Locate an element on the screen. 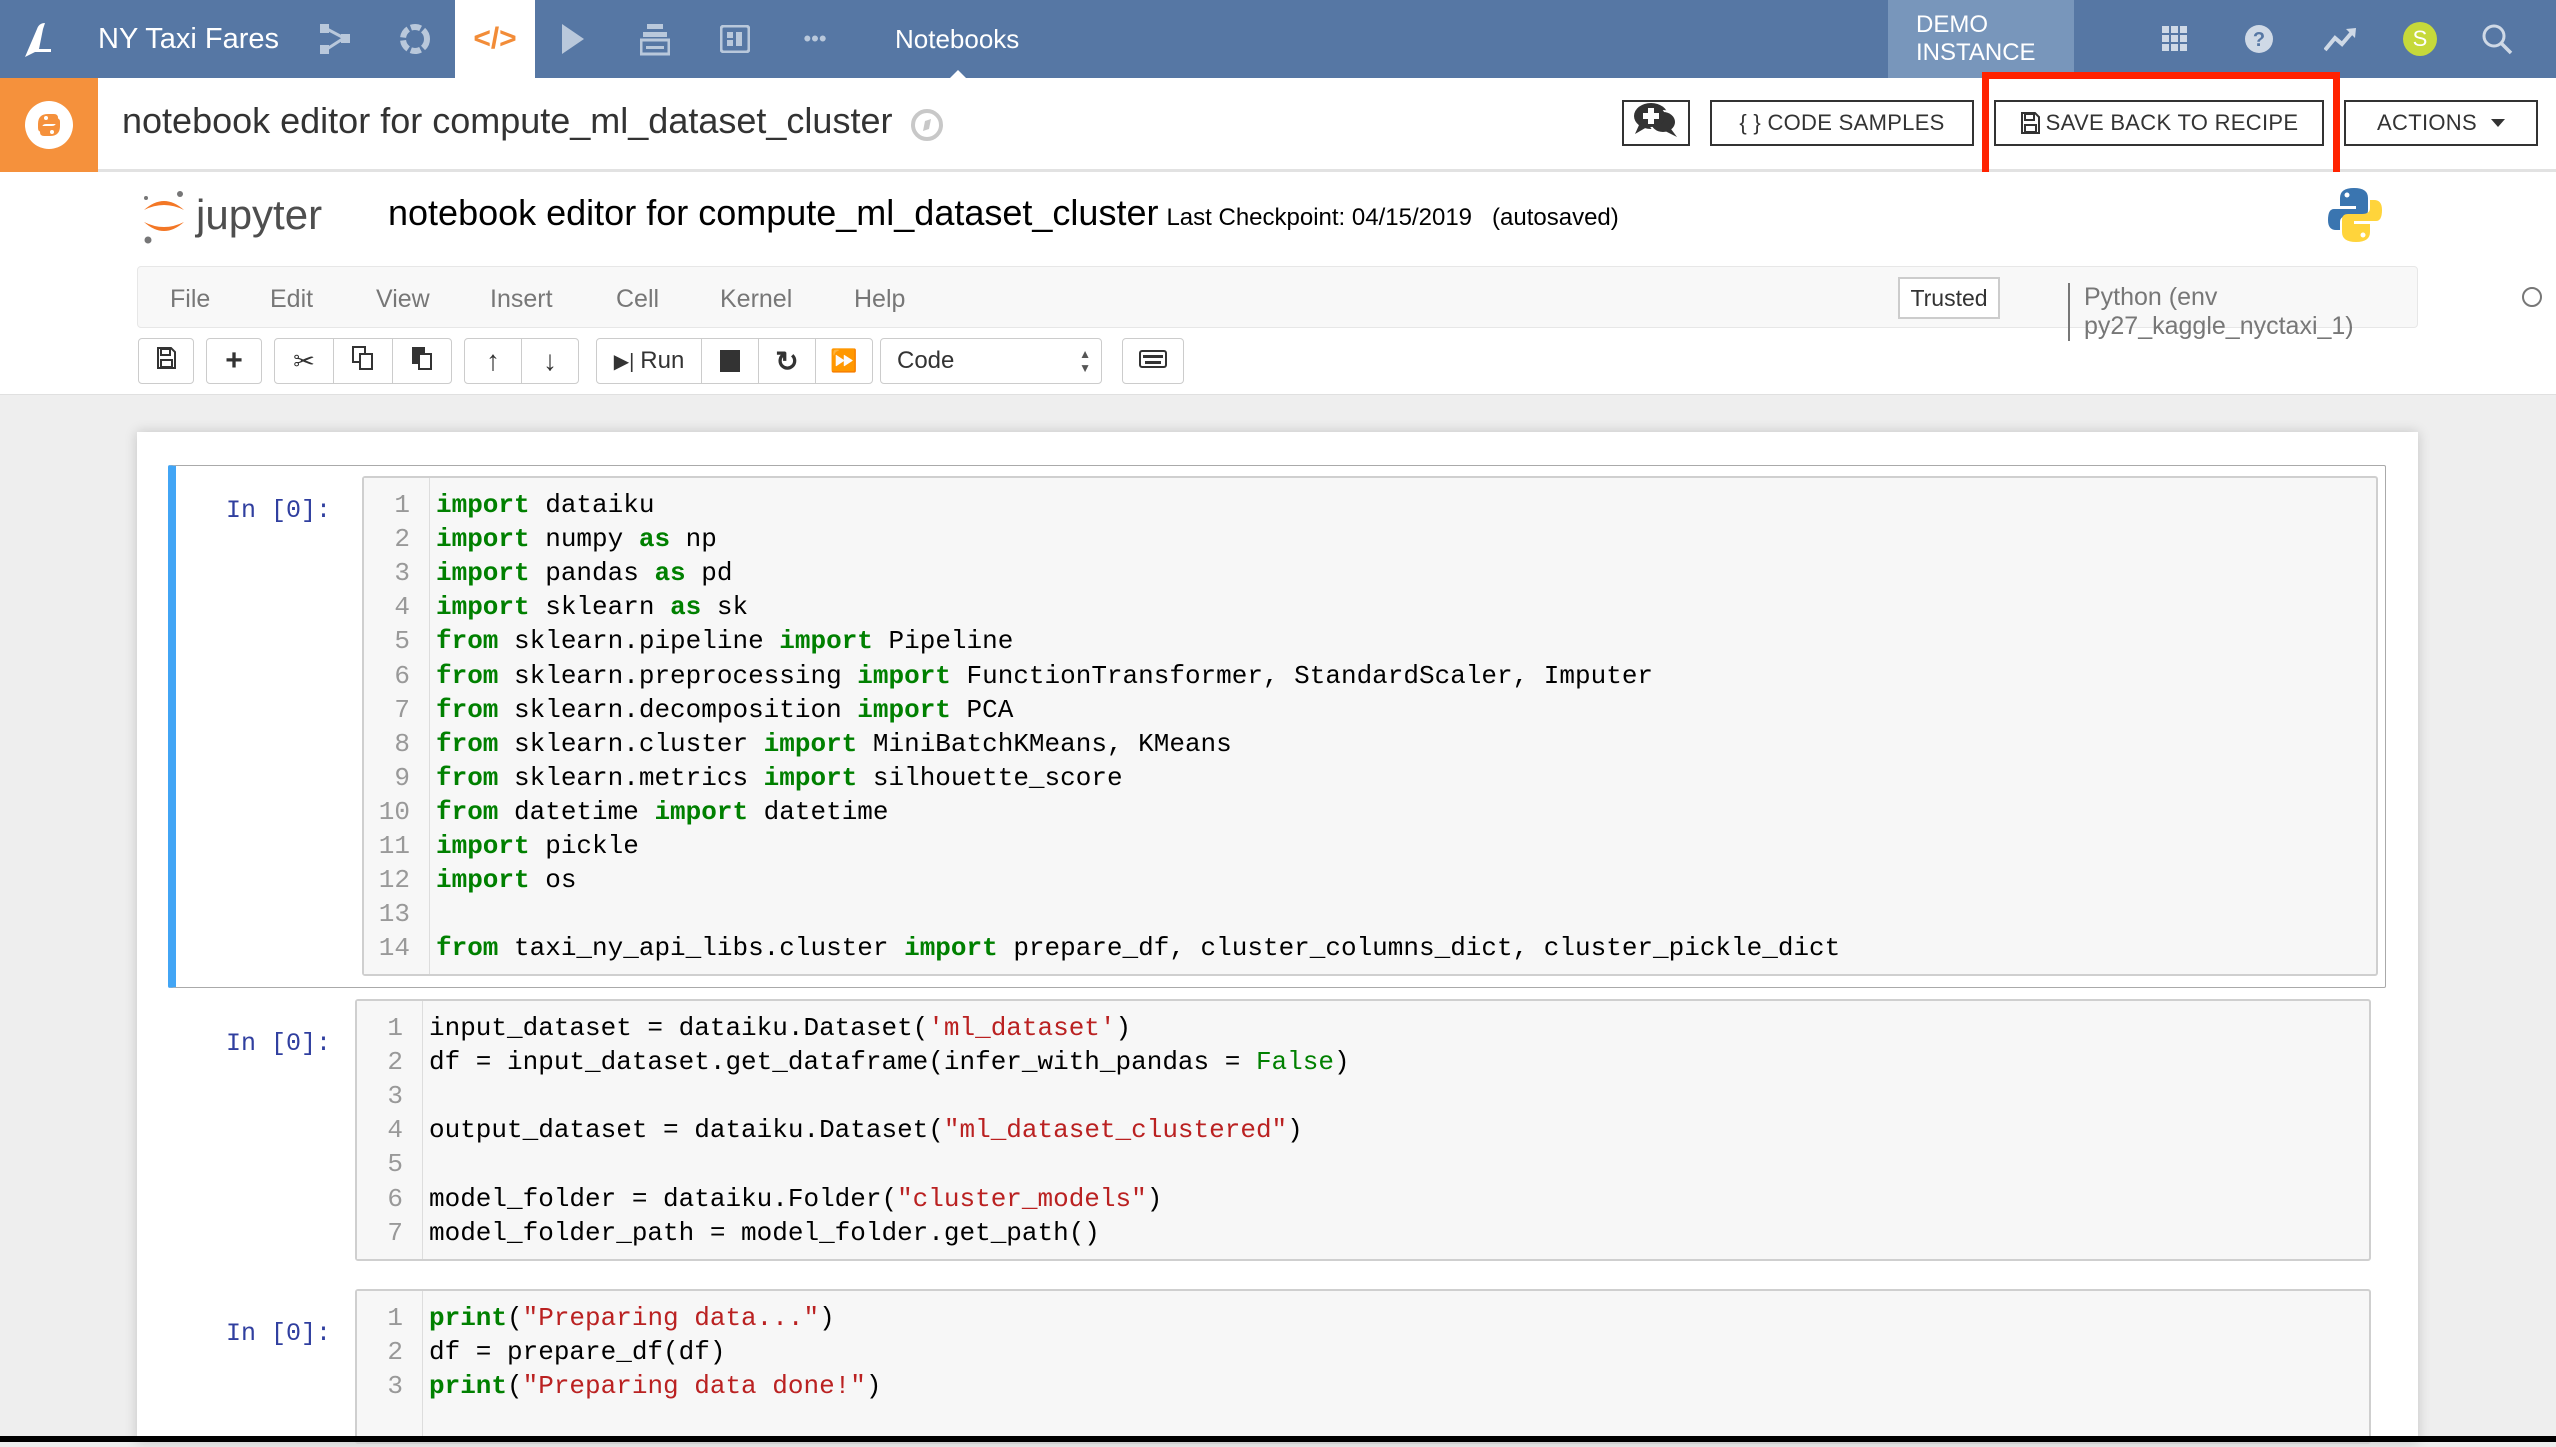  apps-grid-icon is located at coordinates (2175, 39).